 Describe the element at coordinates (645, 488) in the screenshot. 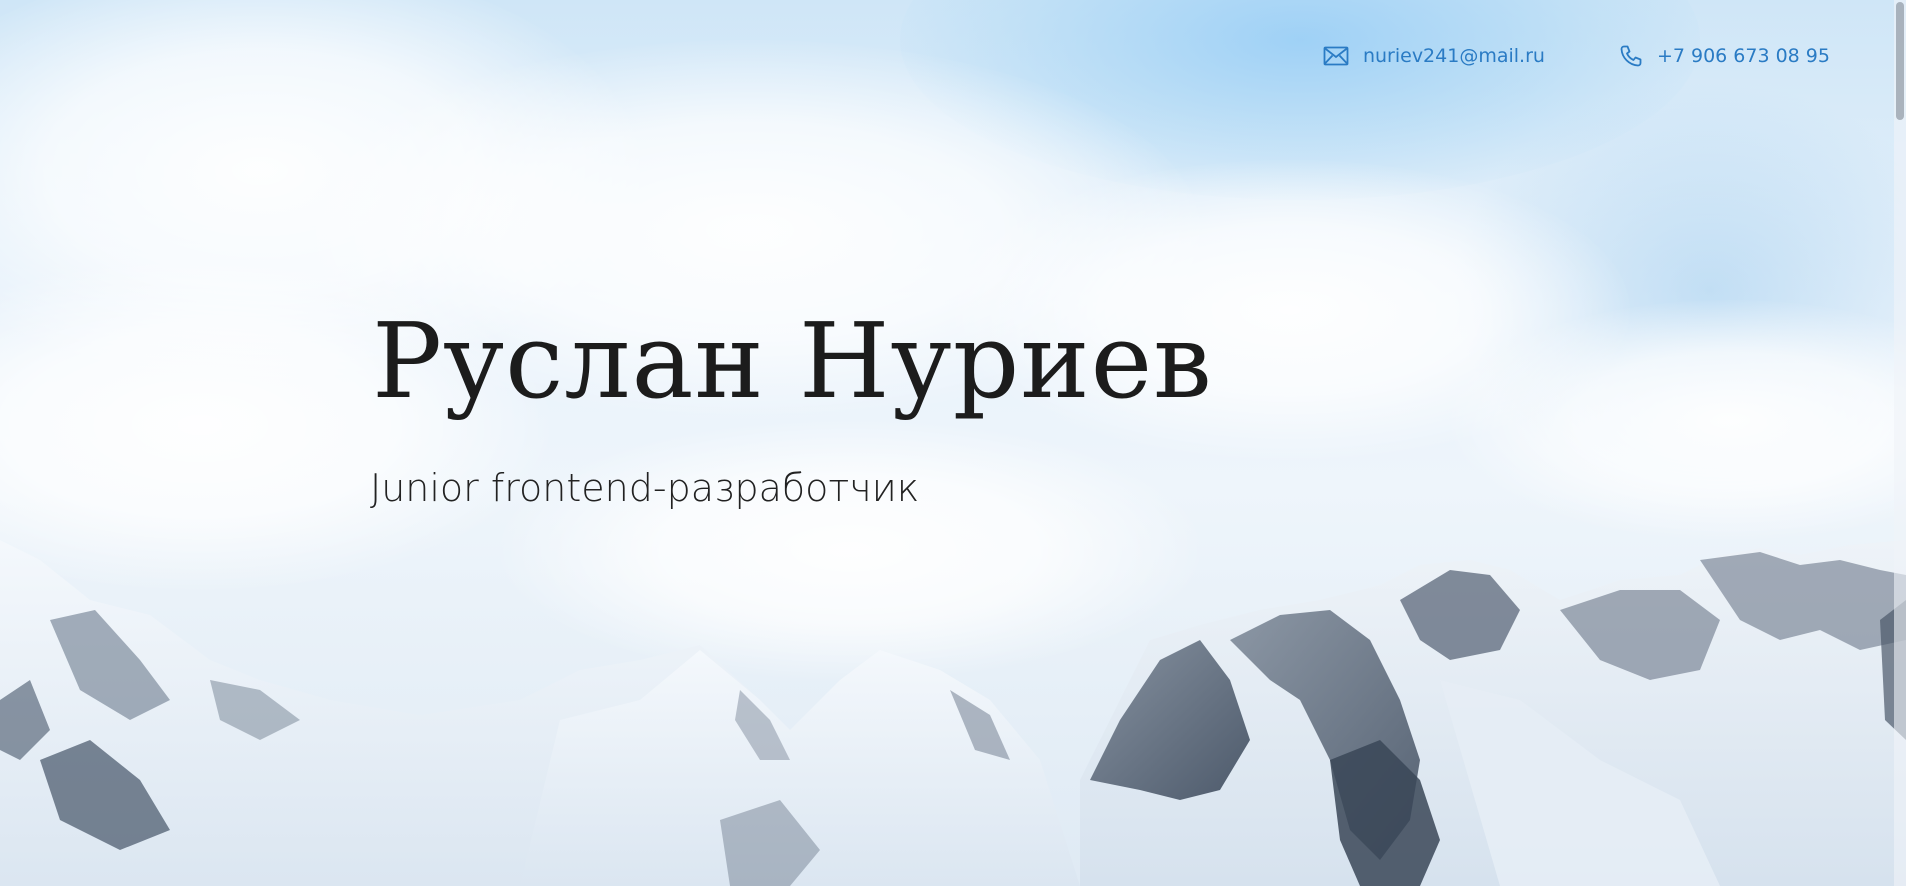

I see `page-subtitle: Junior frontend-разработчик` at that location.